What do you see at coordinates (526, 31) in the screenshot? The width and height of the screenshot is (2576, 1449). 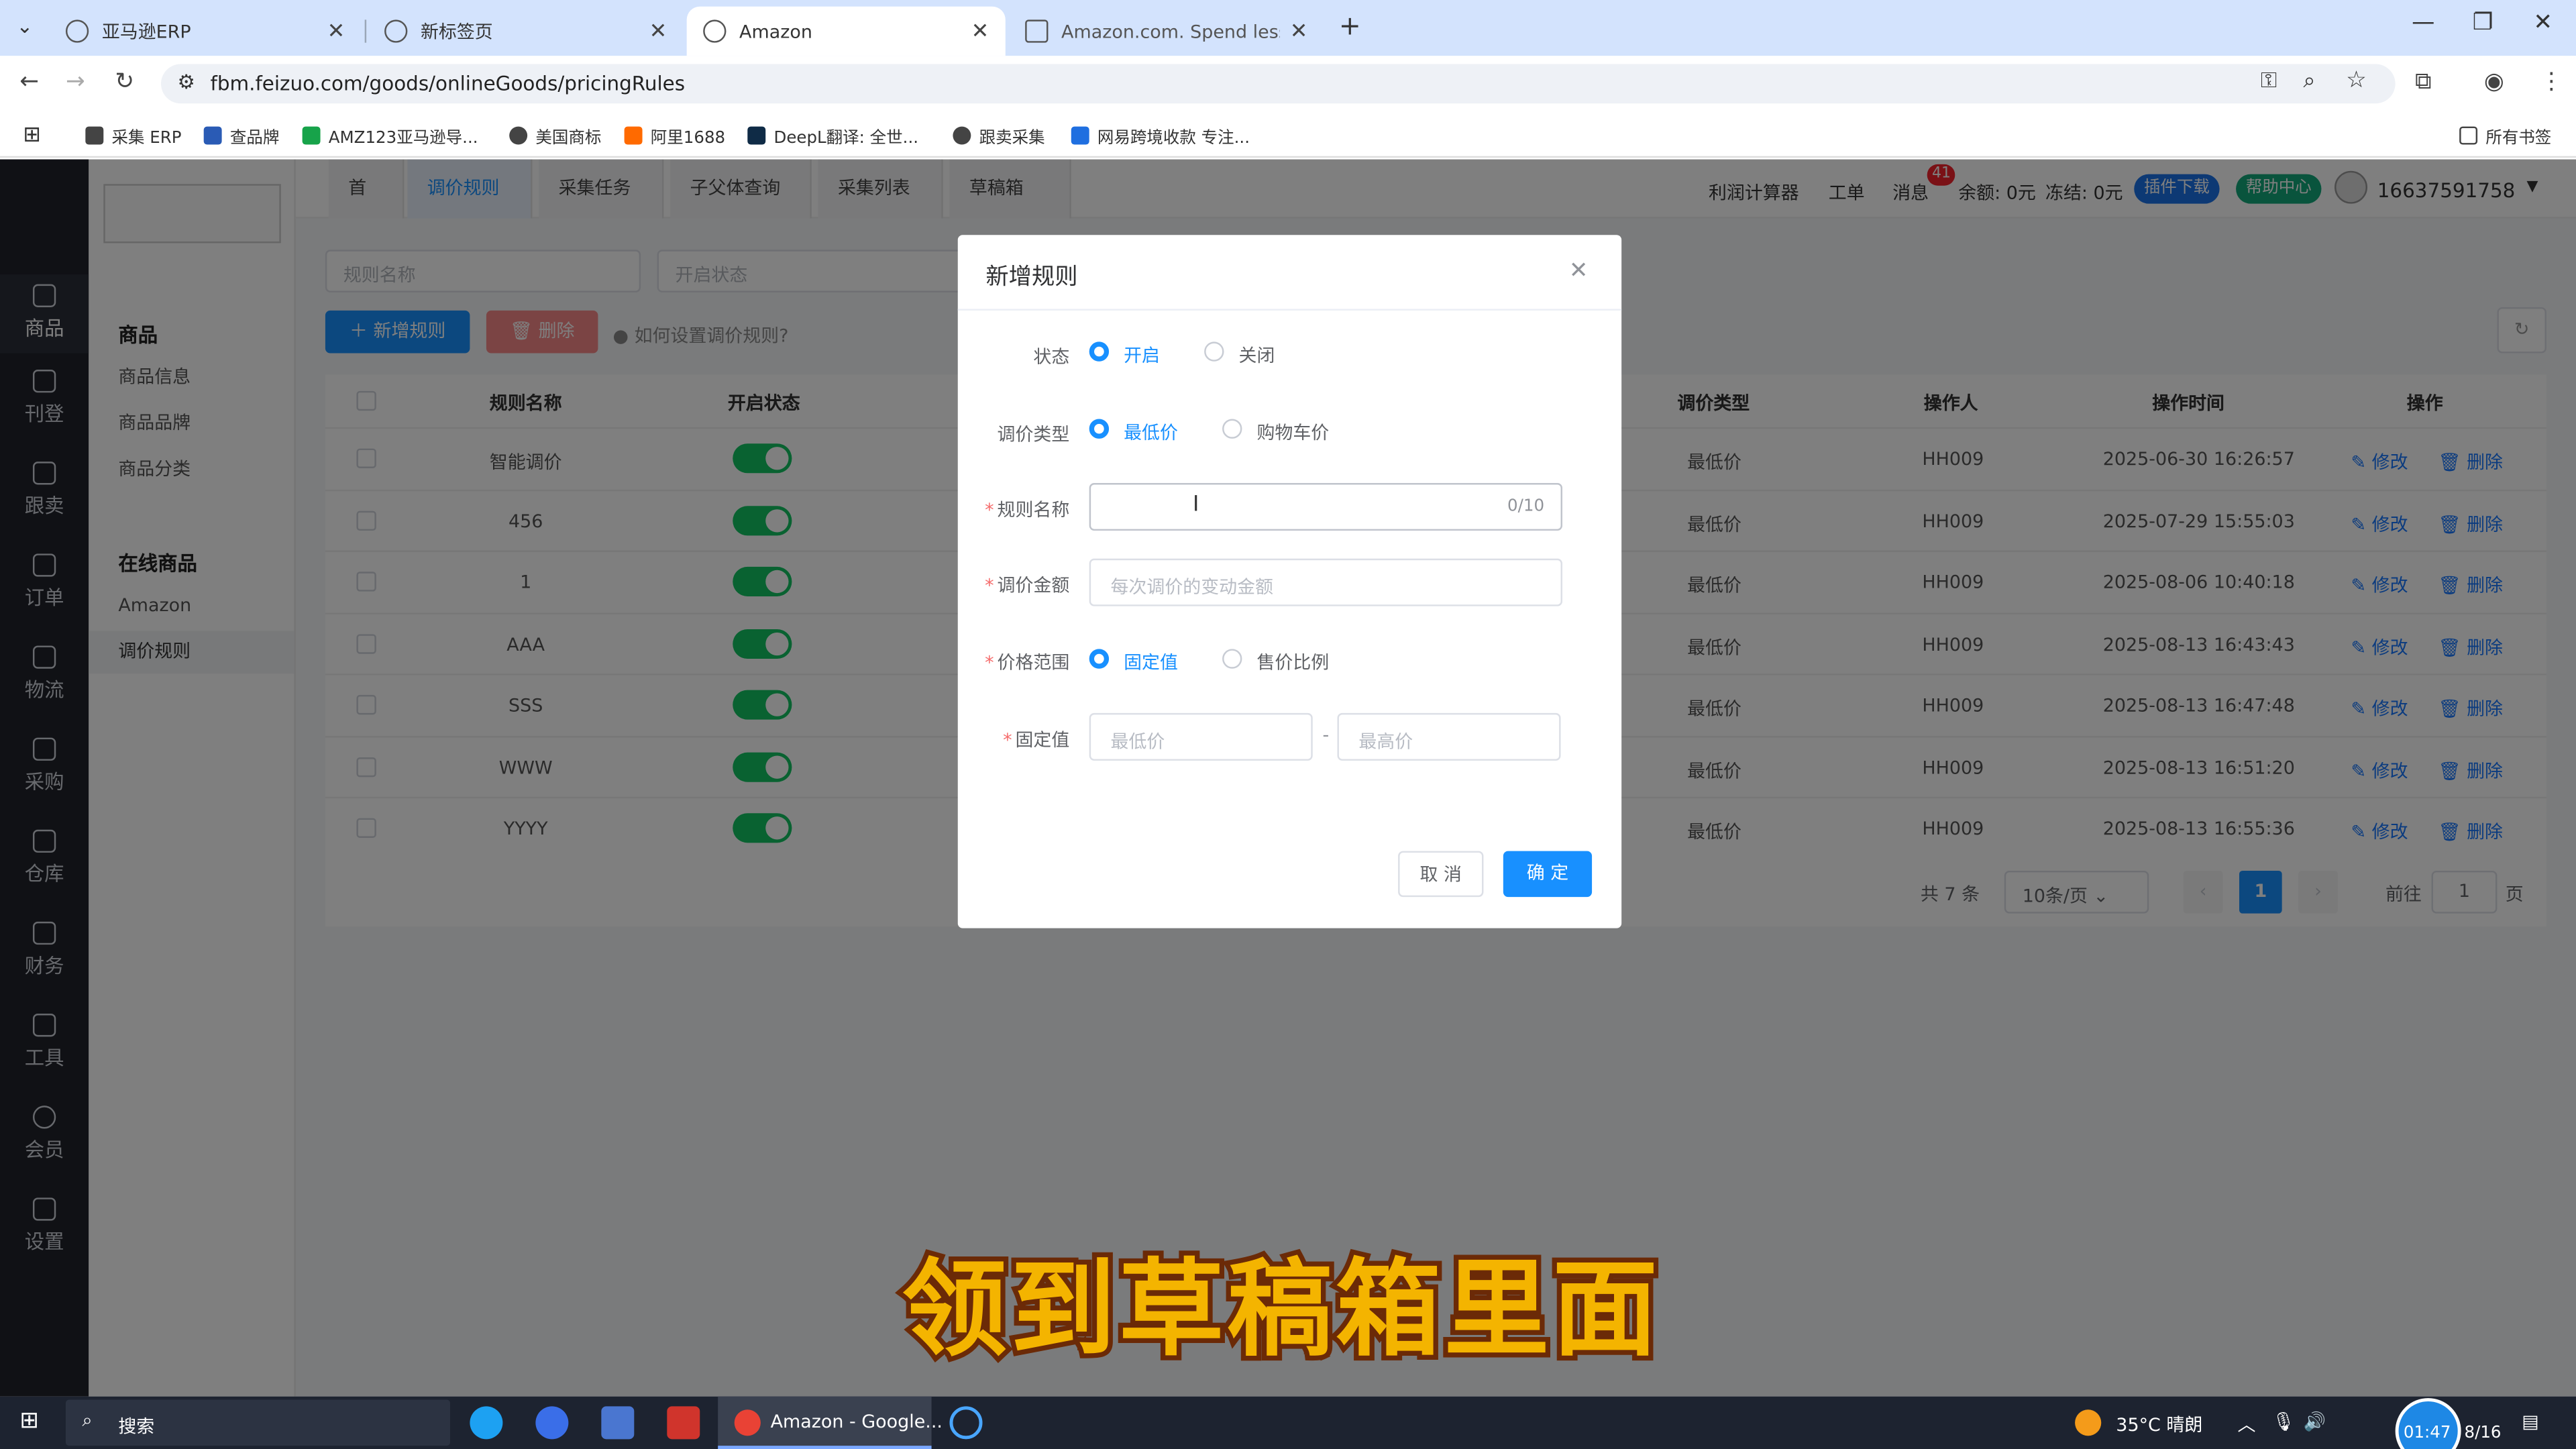 I see `browser-tab-newtab: 新标签页 ✕` at bounding box center [526, 31].